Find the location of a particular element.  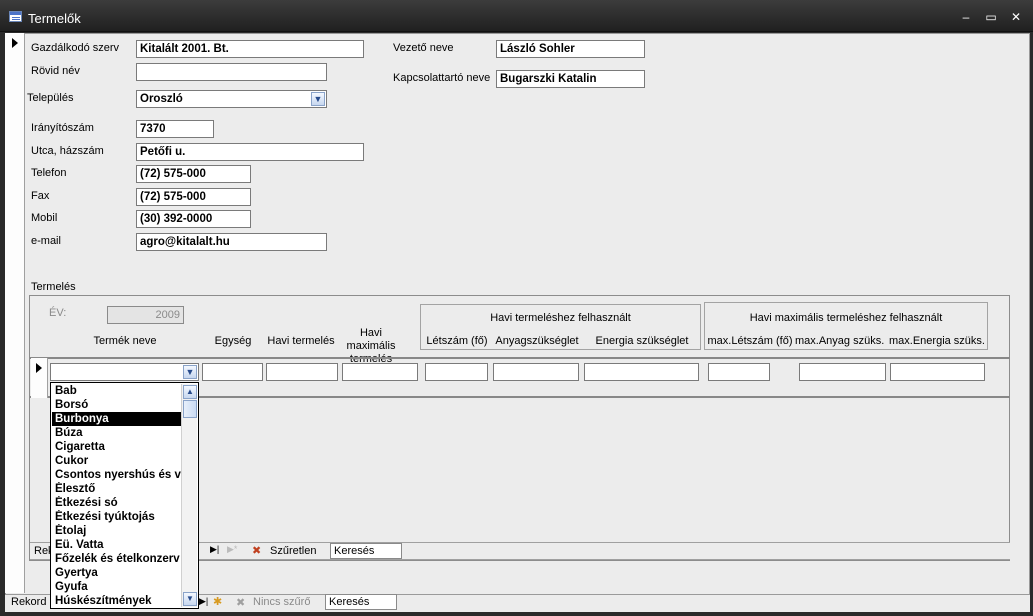

nav-last-icon: ▶| is located at coordinates (203, 601).